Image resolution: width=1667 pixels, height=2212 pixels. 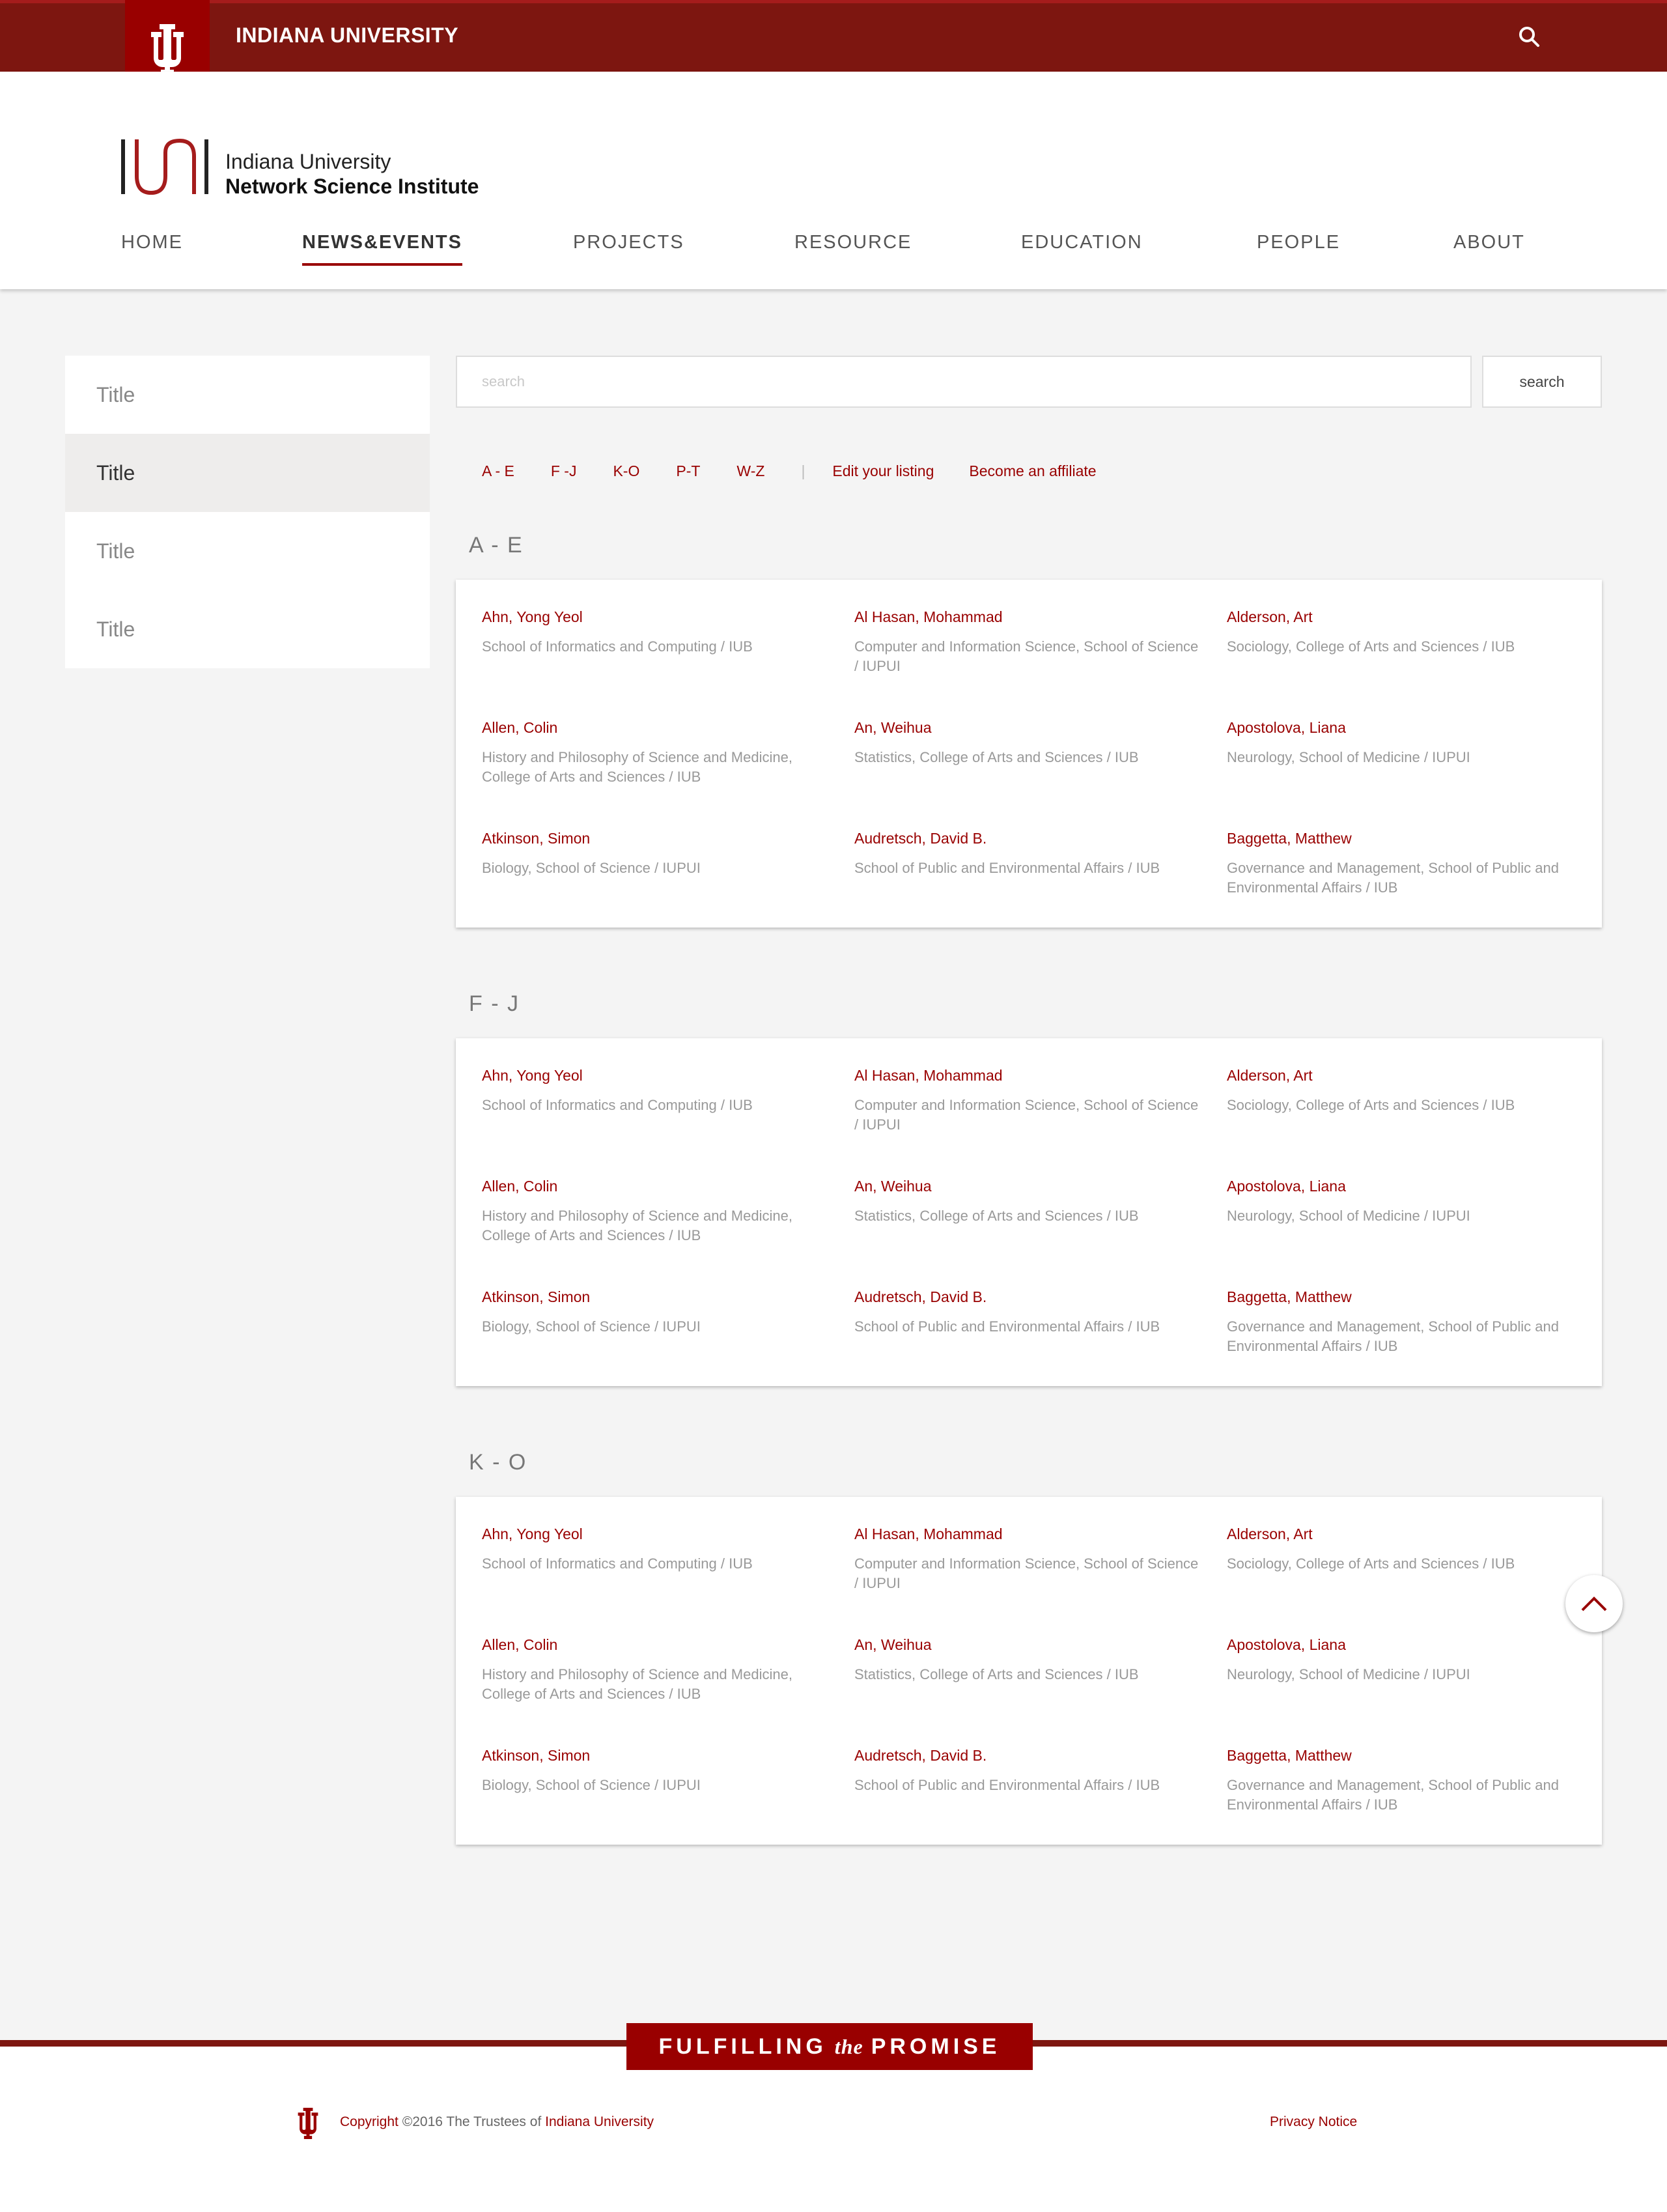 I want to click on nav-news-events: NEWS&EVENTS, so click(x=382, y=249).